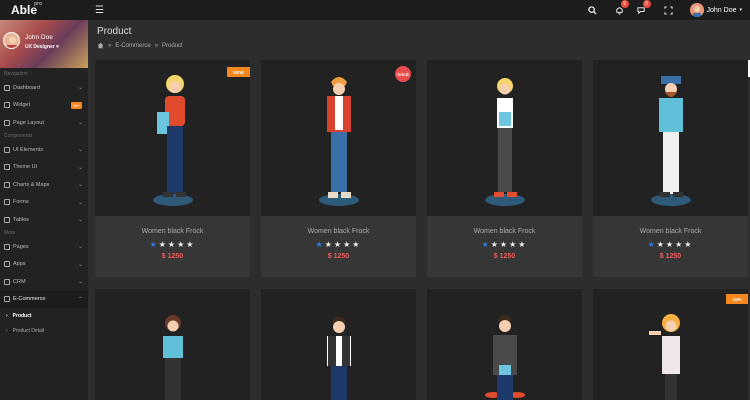 Image resolution: width=750 pixels, height=400 pixels. Describe the element at coordinates (28, 330) in the screenshot. I see `sidebar-item-label: Product Detail` at that location.